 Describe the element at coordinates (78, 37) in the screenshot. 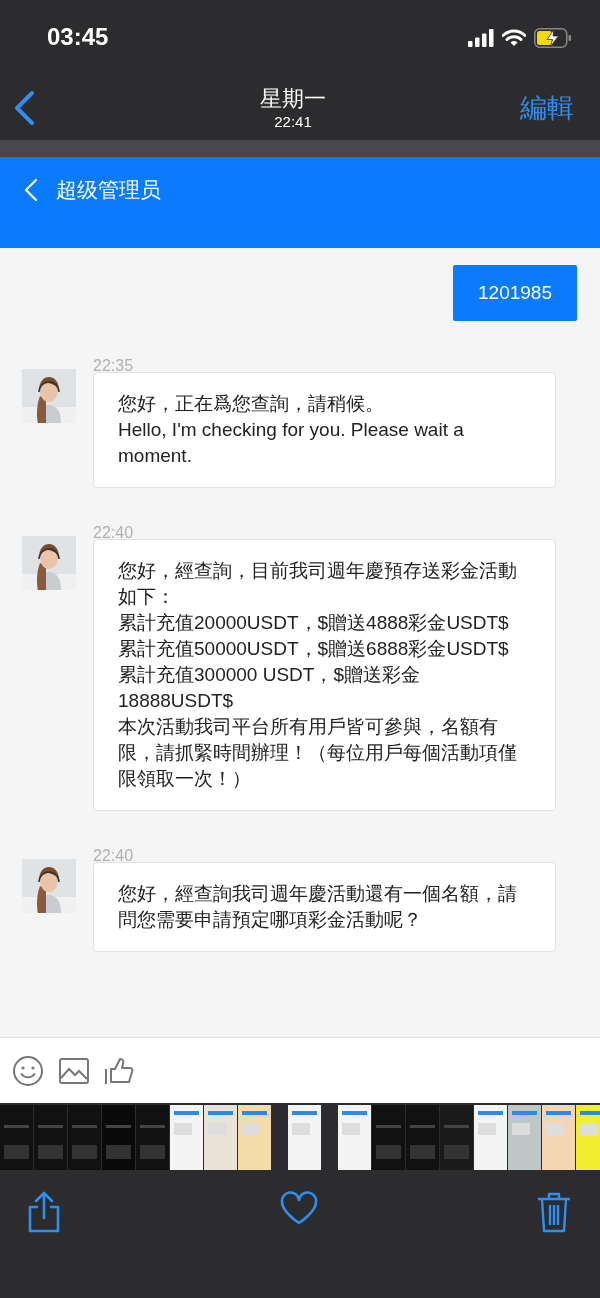

I see `status-time: 03:45` at that location.